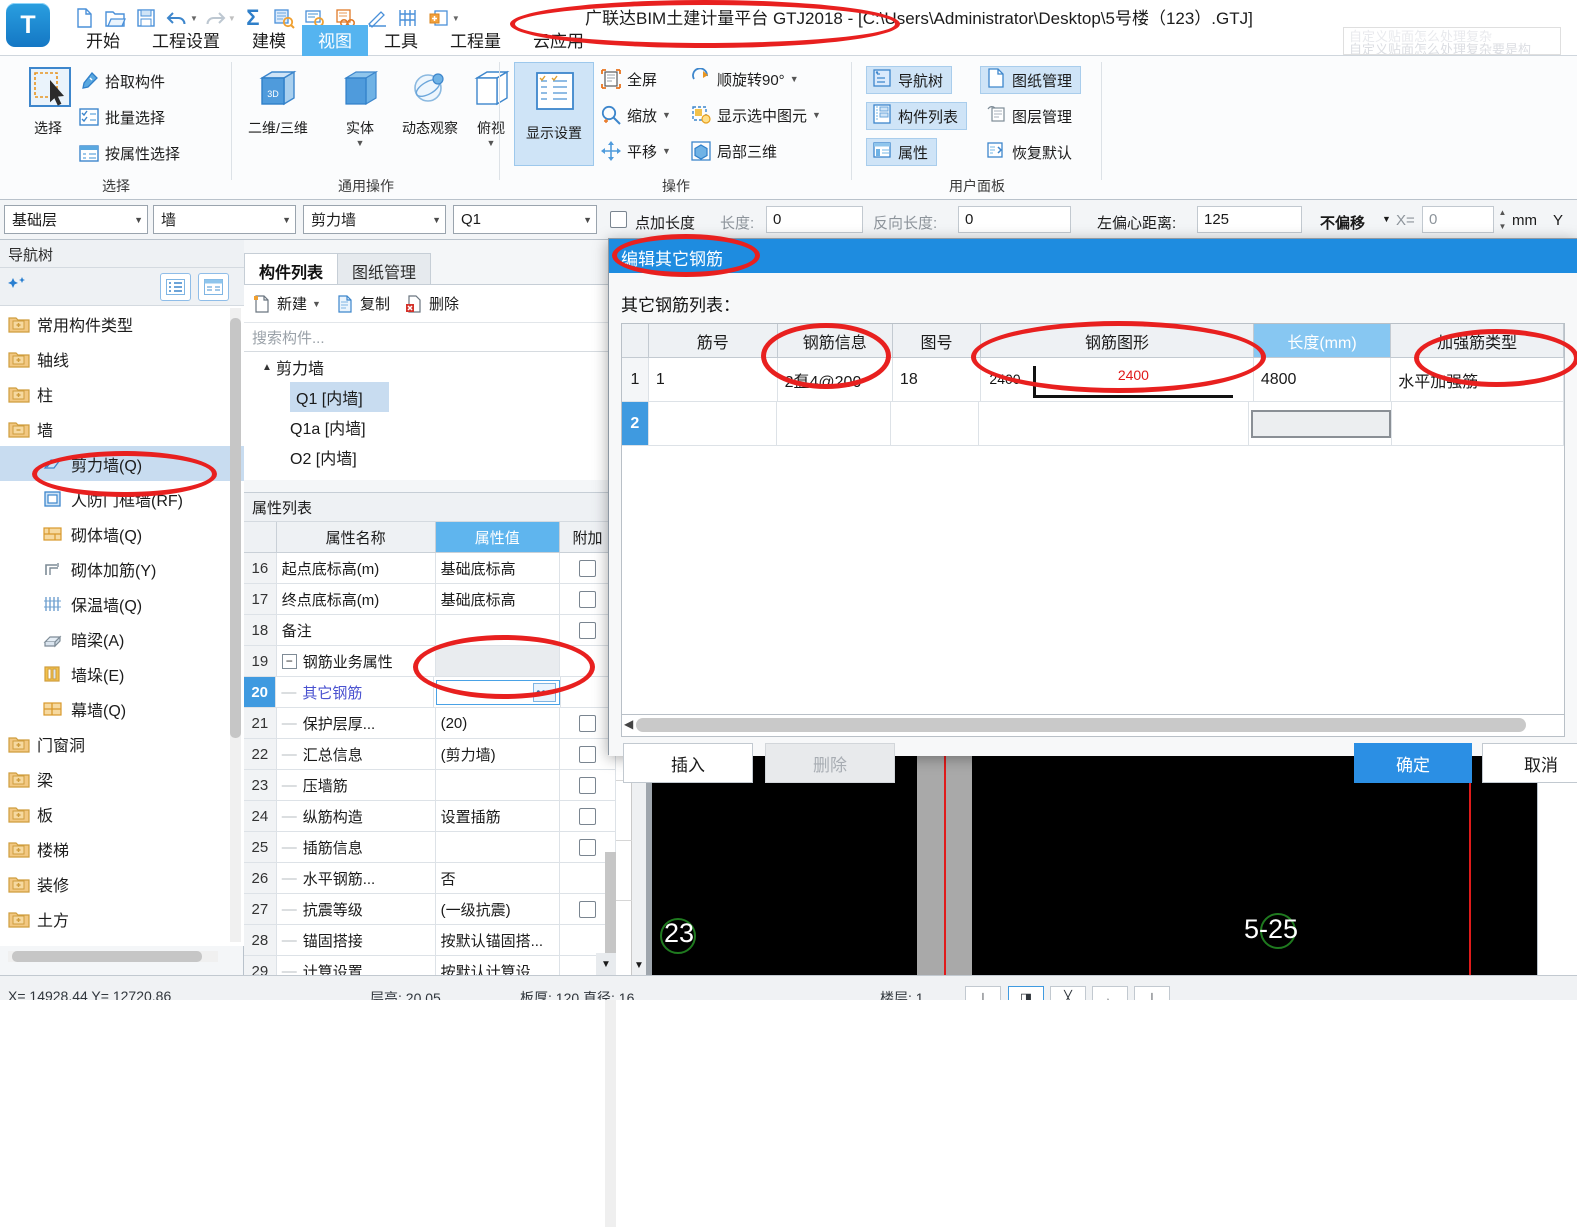 The height and width of the screenshot is (1227, 1577). Describe the element at coordinates (430, 785) in the screenshot. I see `property-row-23: 23— 压墙筋` at that location.